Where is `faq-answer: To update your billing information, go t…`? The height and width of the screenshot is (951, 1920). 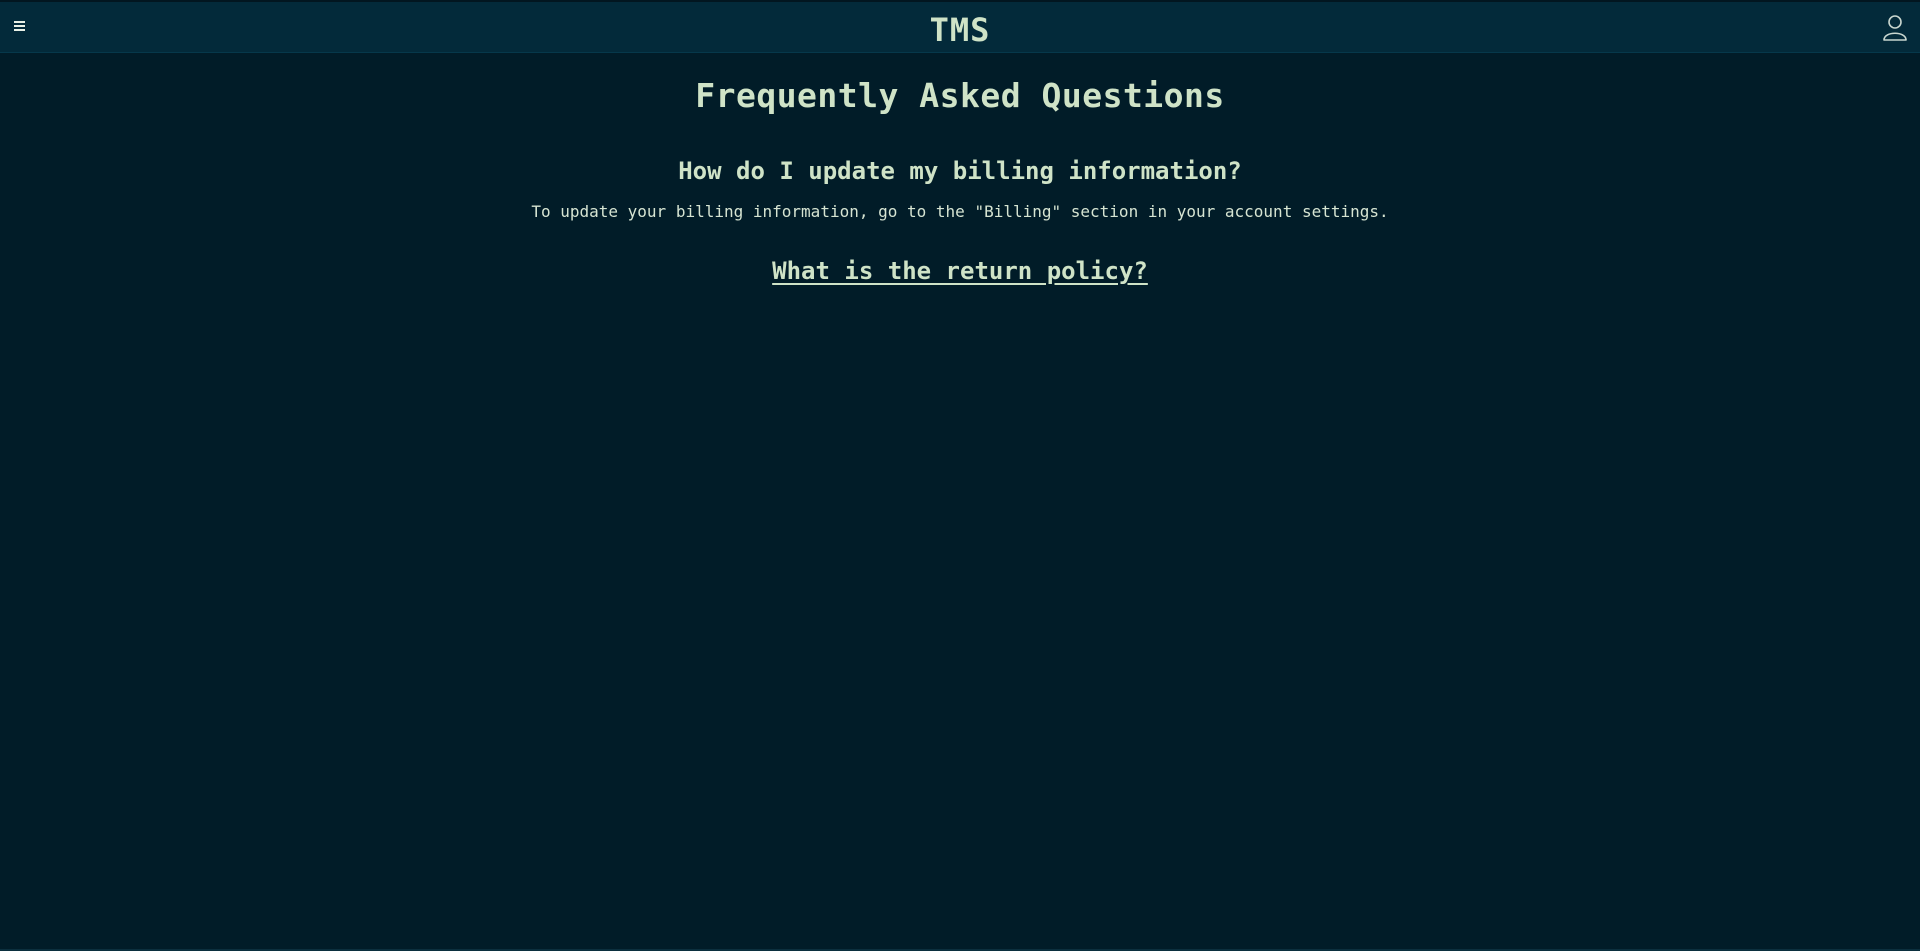 faq-answer: To update your billing information, go t… is located at coordinates (960, 211).